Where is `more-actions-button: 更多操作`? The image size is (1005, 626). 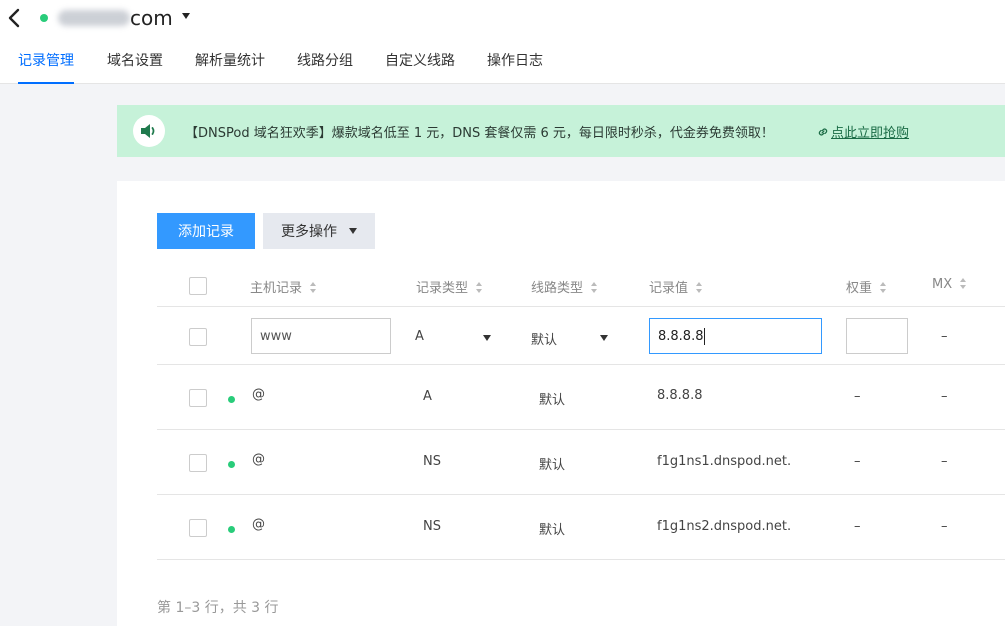
more-actions-button: 更多操作 is located at coordinates (319, 231).